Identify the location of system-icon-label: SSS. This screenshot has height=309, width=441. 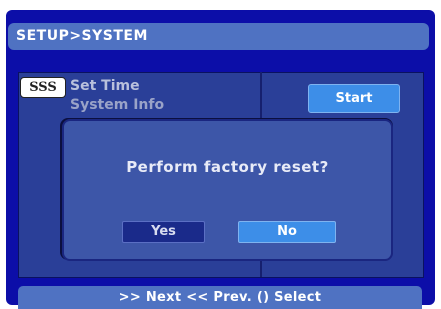
(43, 87).